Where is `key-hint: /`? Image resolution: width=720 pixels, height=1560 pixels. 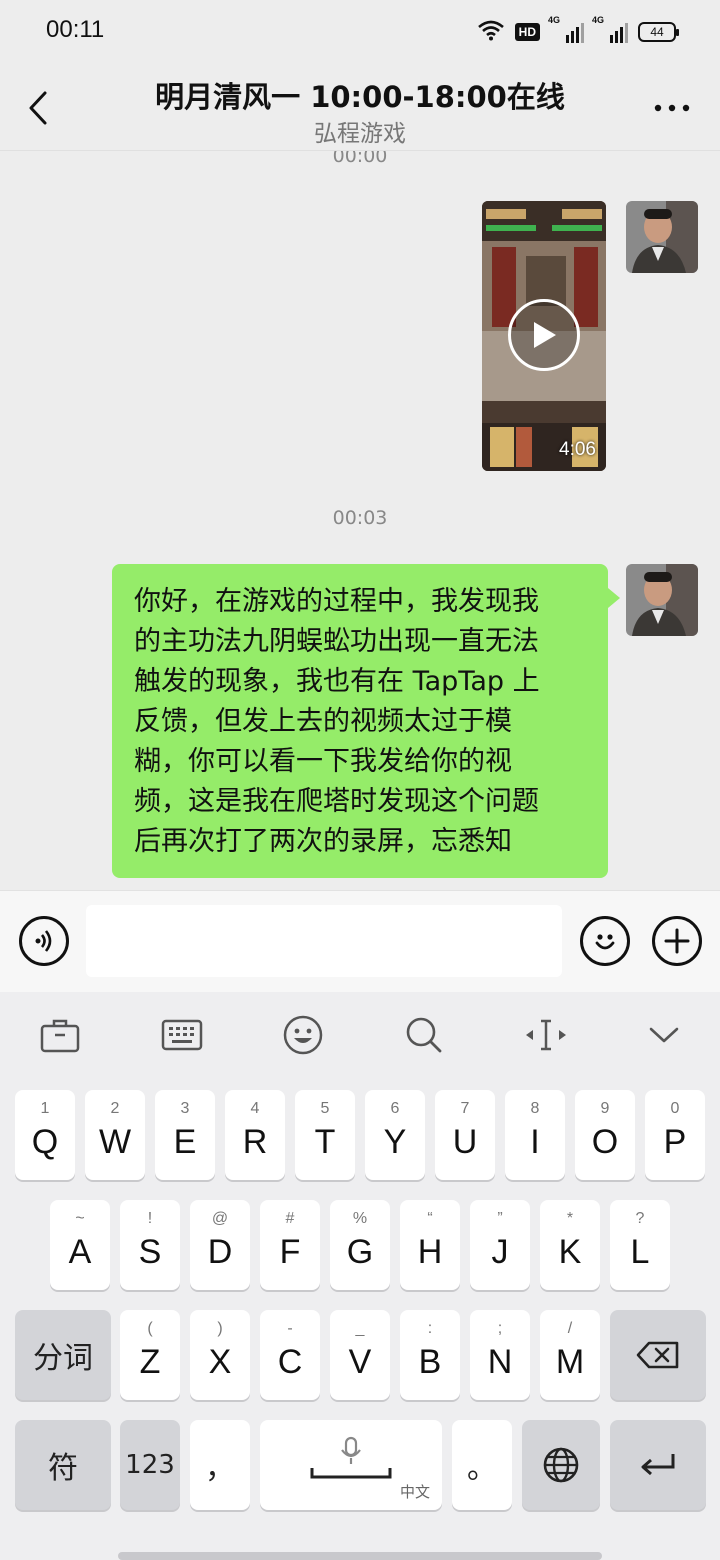
key-hint: / is located at coordinates (570, 1328).